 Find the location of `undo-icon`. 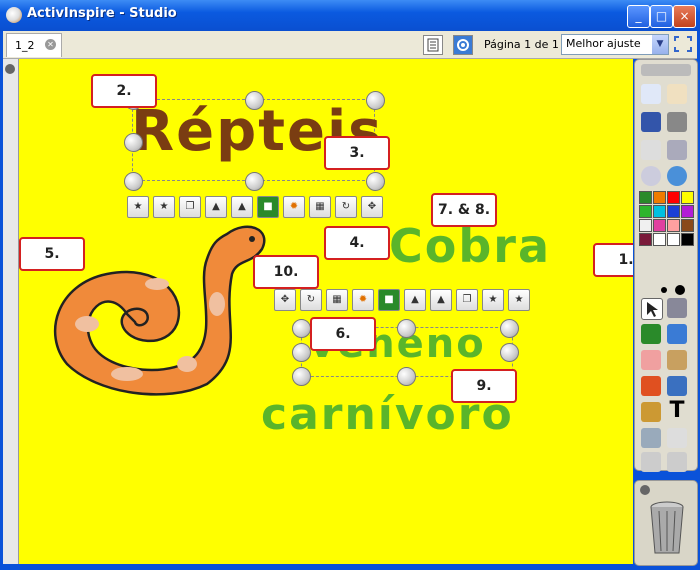

undo-icon is located at coordinates (651, 462).